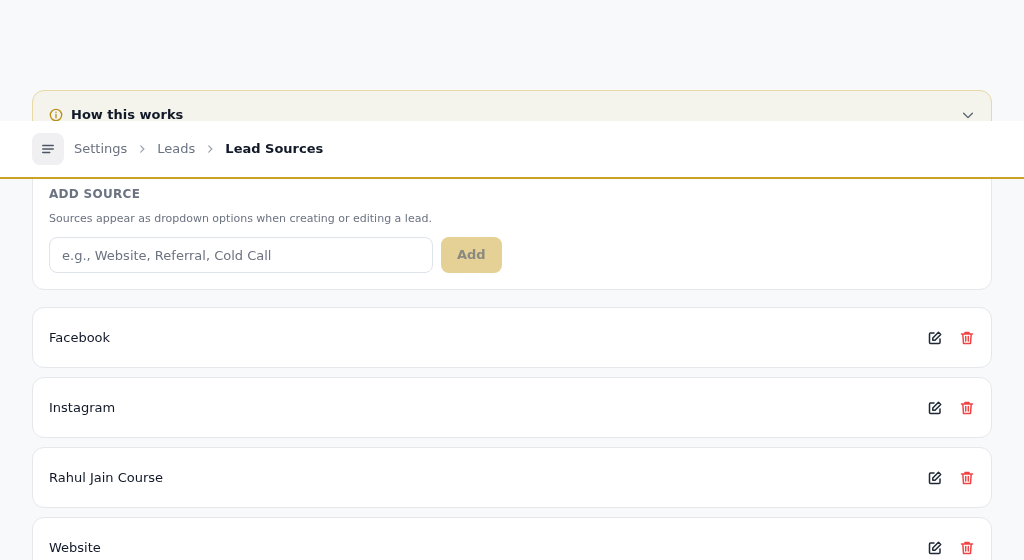  Describe the element at coordinates (127, 115) in the screenshot. I see `panel-title: How this works` at that location.